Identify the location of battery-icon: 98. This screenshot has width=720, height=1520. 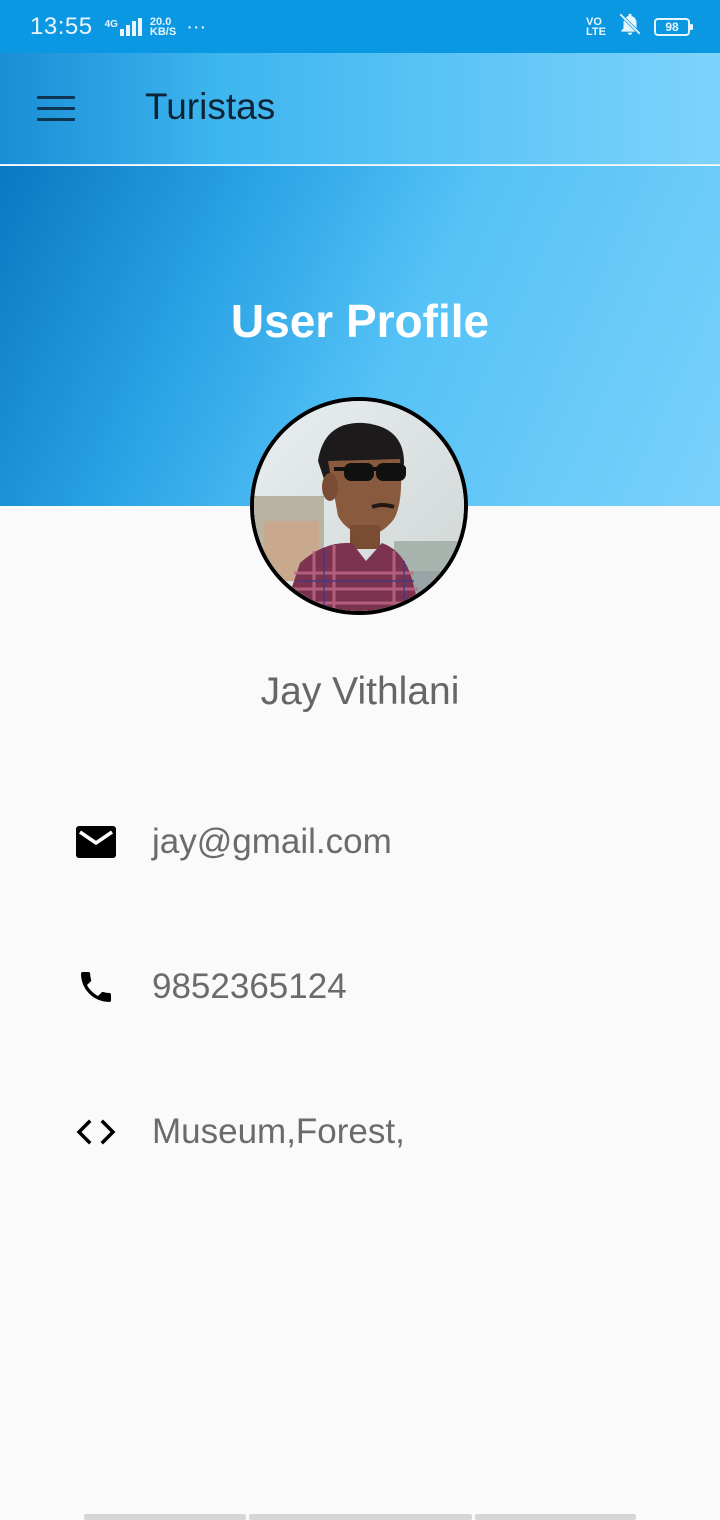
(673, 26).